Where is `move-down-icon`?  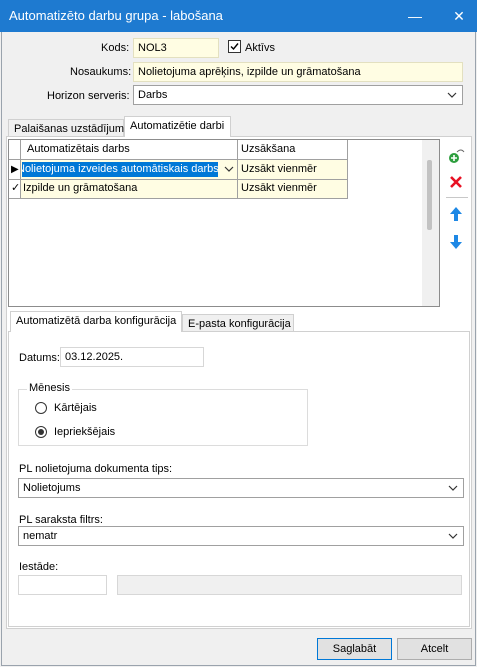 move-down-icon is located at coordinates (456, 242).